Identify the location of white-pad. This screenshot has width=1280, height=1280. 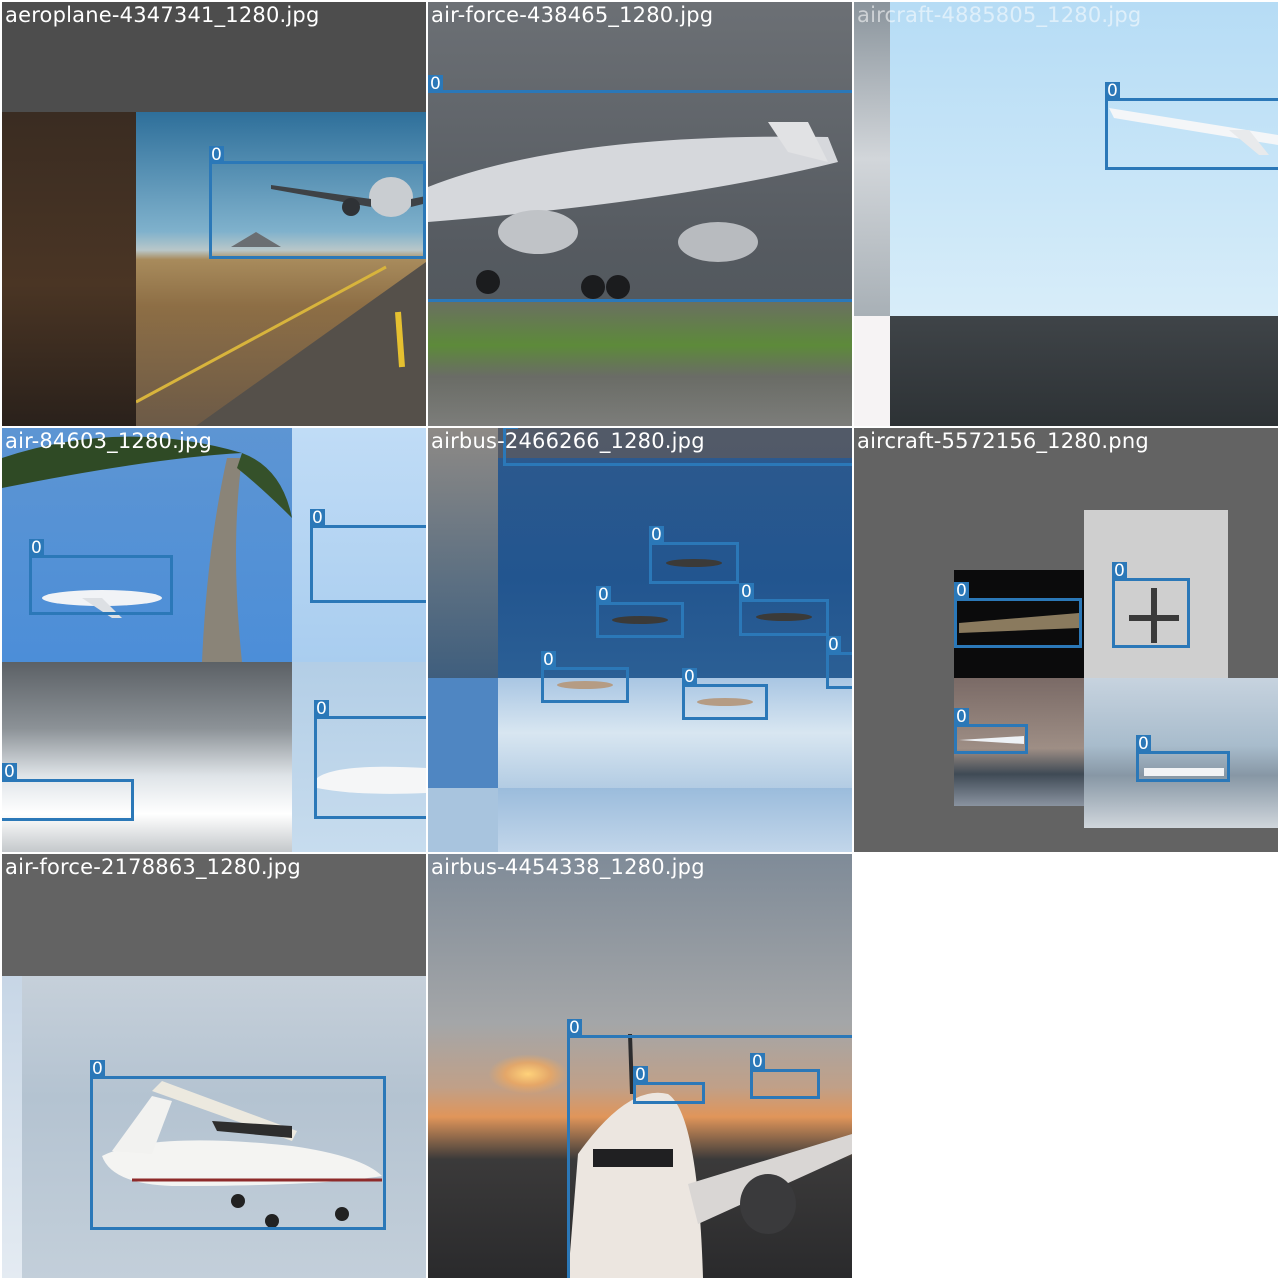
(872, 371).